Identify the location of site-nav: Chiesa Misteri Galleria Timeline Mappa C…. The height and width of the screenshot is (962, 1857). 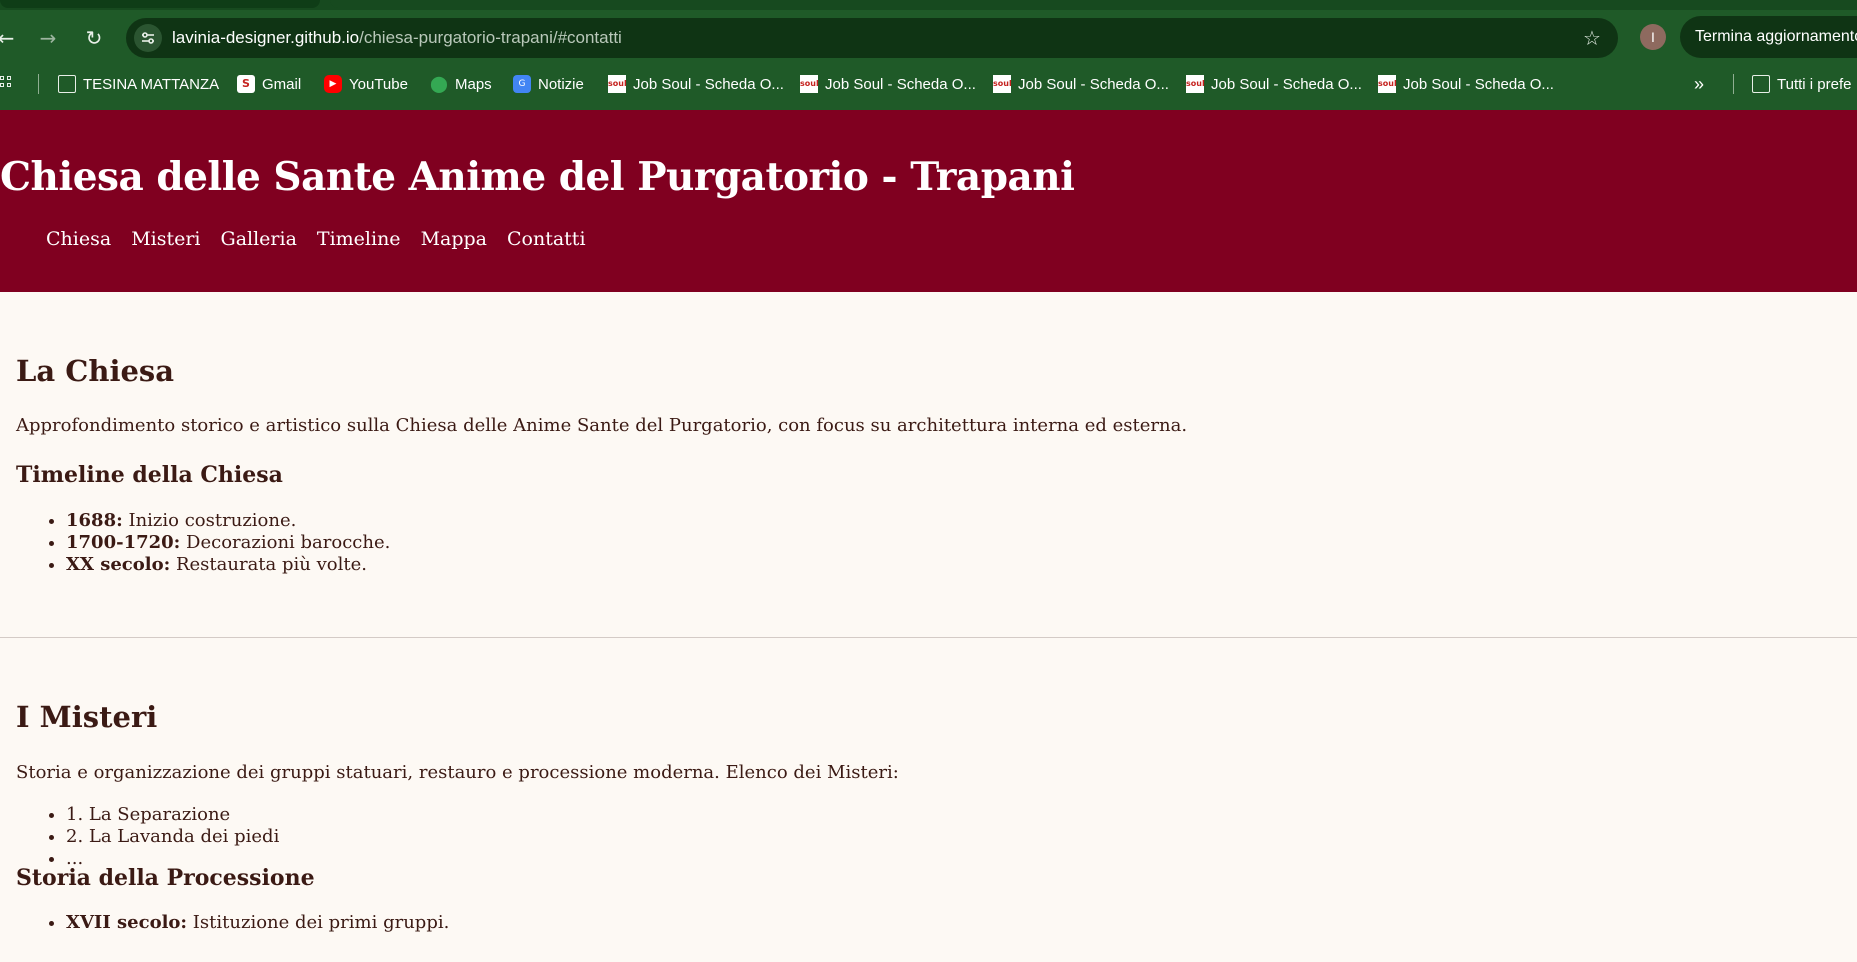
(316, 239).